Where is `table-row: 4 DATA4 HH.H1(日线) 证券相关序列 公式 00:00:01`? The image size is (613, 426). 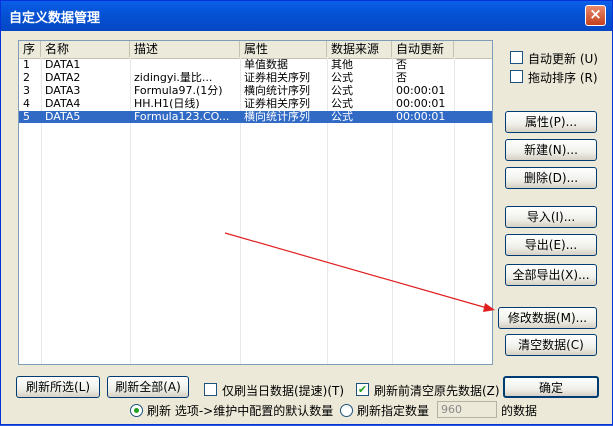 table-row: 4 DATA4 HH.H1(日线) 证券相关序列 公式 00:00:01 is located at coordinates (255, 104).